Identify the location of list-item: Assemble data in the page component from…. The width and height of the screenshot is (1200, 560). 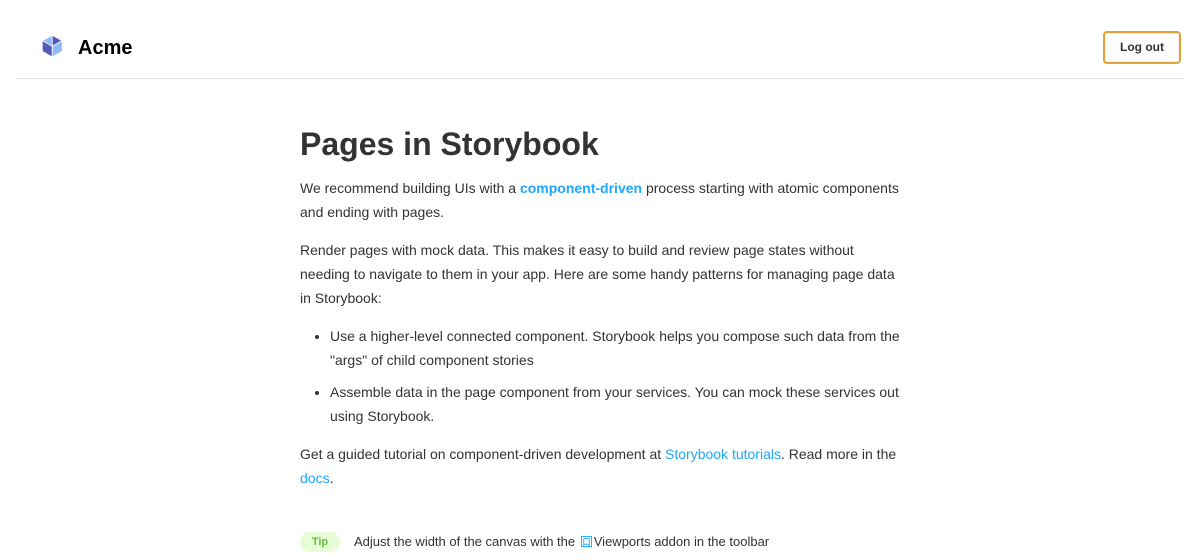
(615, 404).